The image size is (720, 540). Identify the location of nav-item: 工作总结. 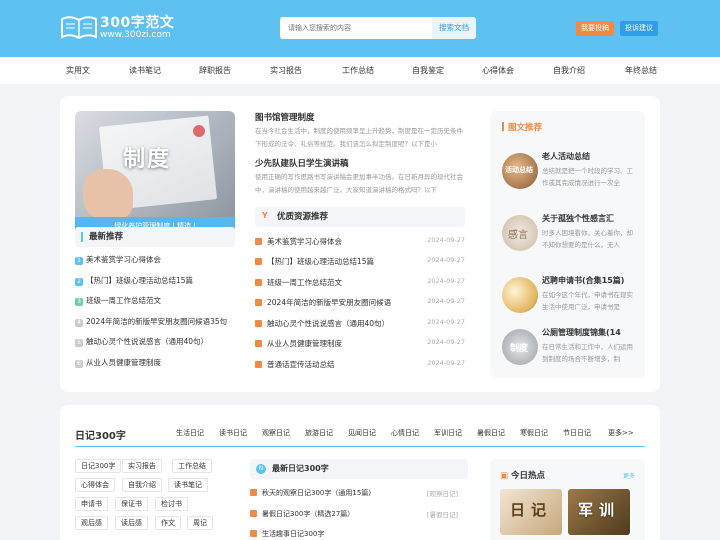
(358, 70).